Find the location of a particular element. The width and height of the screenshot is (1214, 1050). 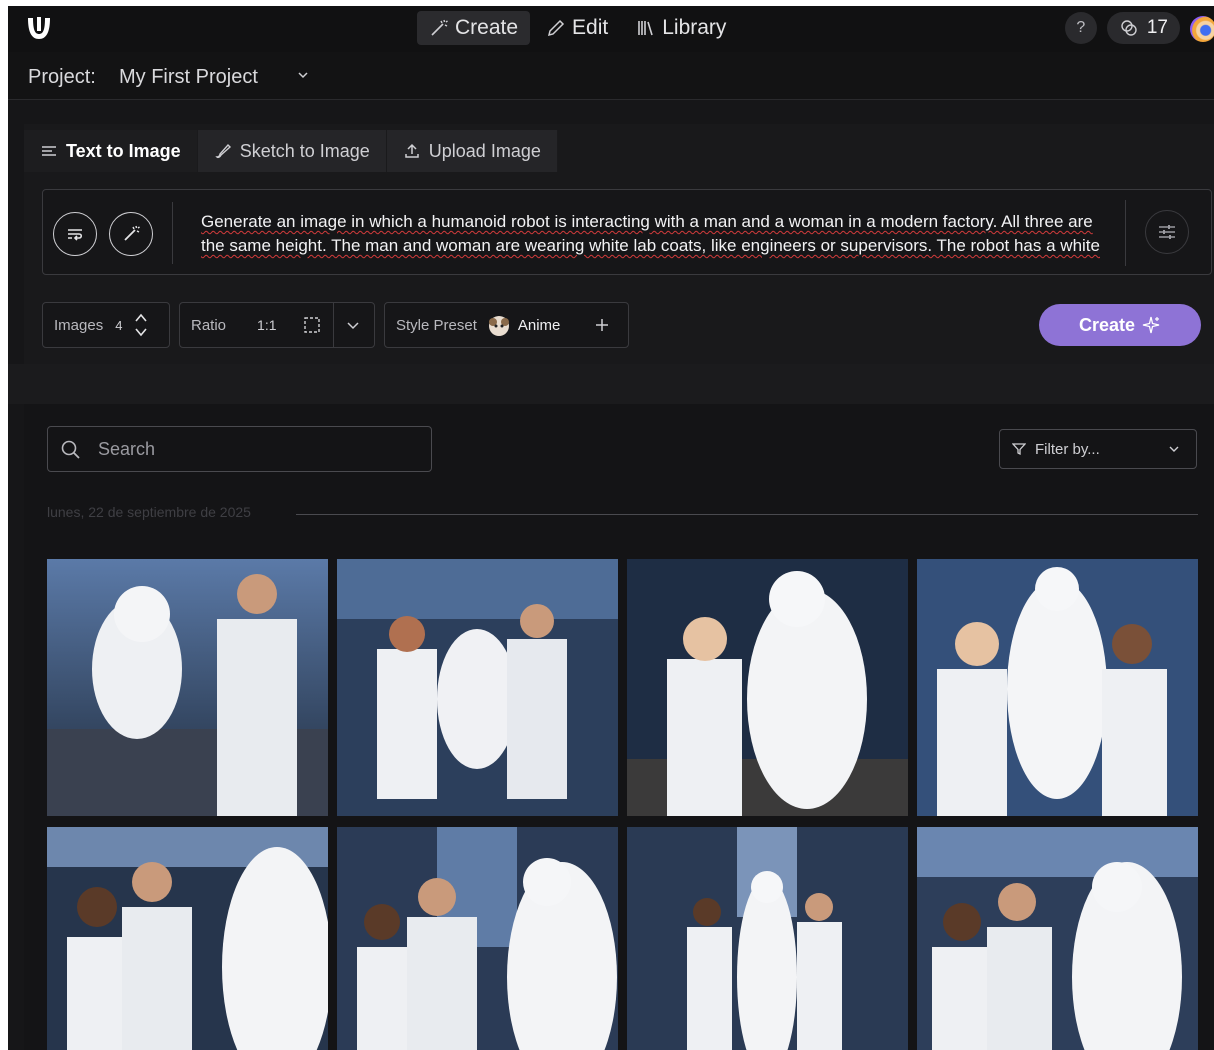

create-button: Create is located at coordinates (1120, 325).